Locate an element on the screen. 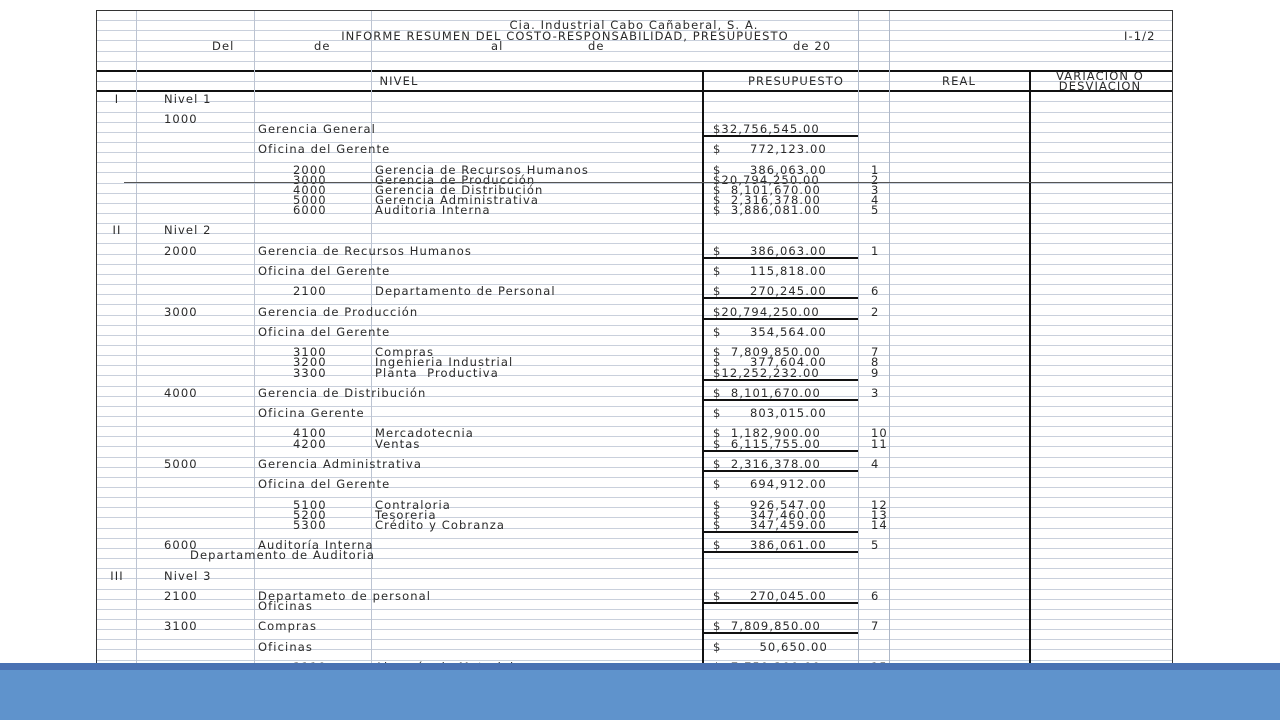  date-del-label: Del is located at coordinates (223, 46).